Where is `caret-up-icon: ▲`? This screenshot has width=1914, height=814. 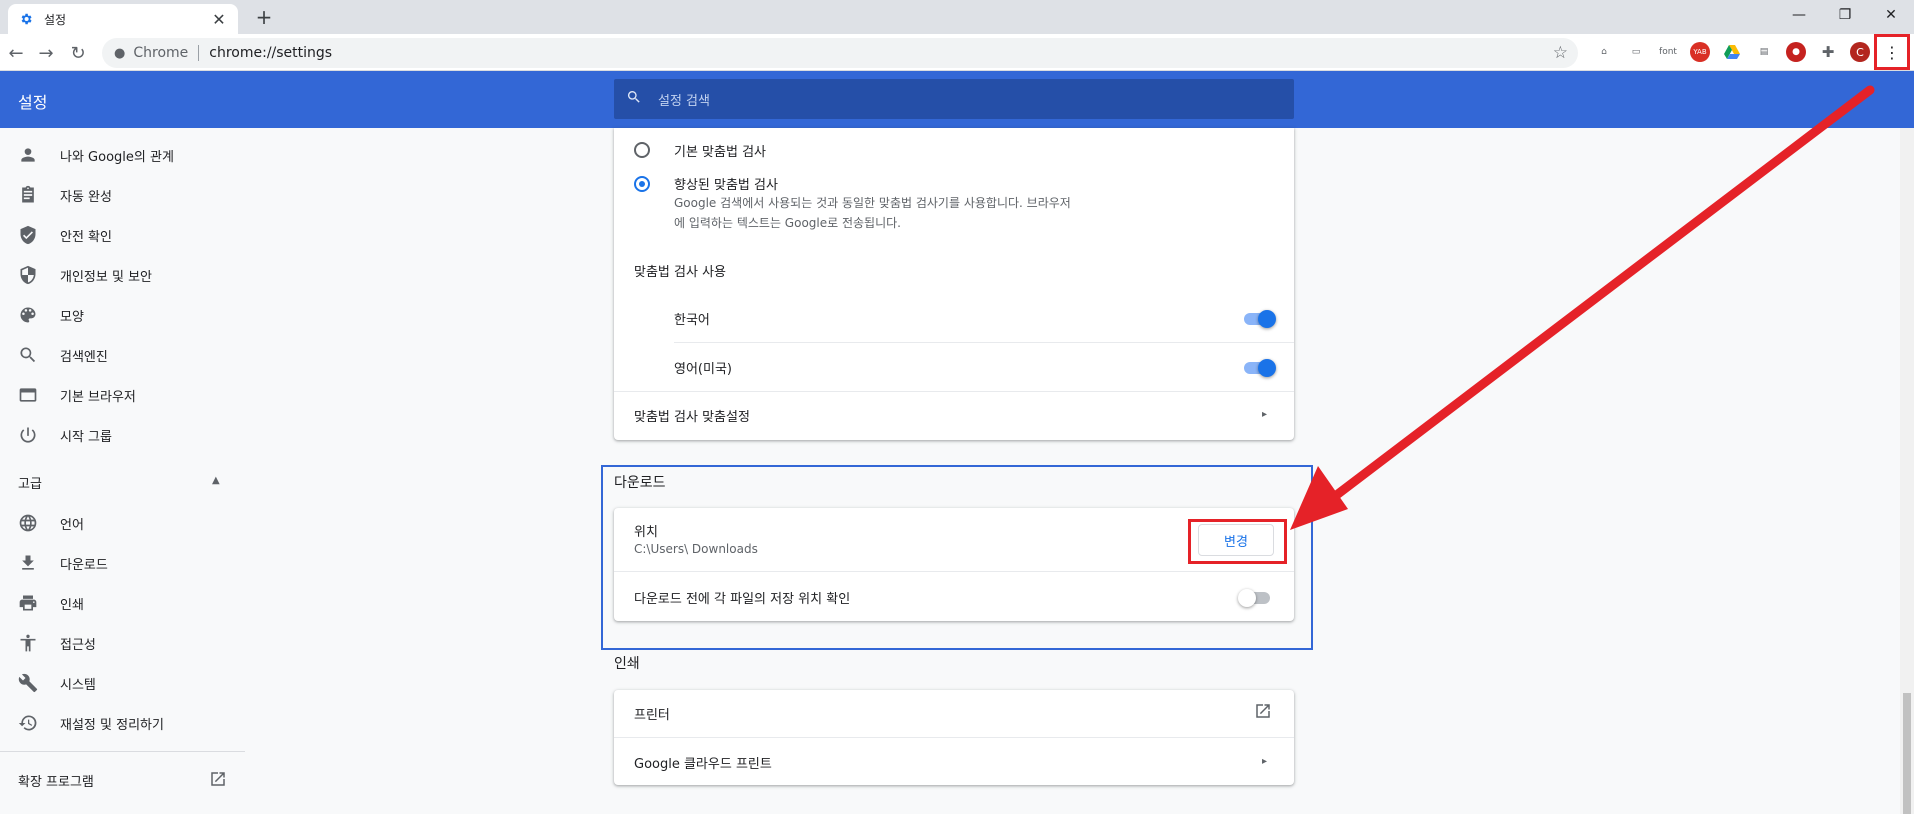 caret-up-icon: ▲ is located at coordinates (216, 480).